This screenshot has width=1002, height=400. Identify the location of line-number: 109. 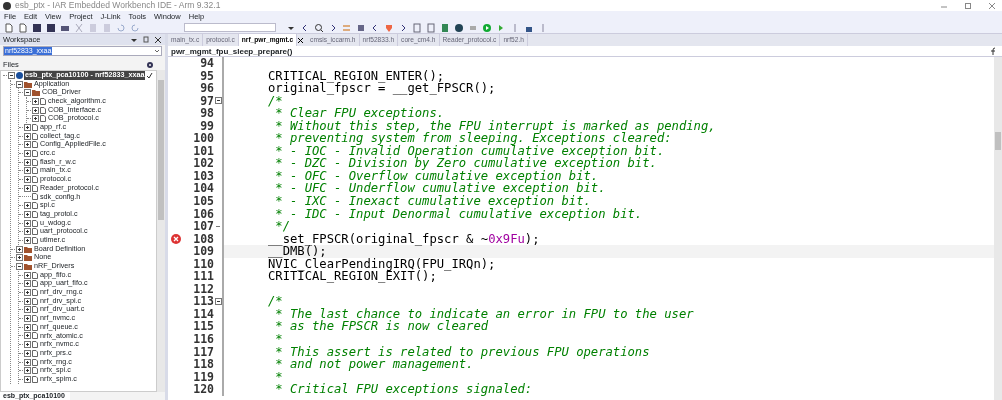
(203, 251).